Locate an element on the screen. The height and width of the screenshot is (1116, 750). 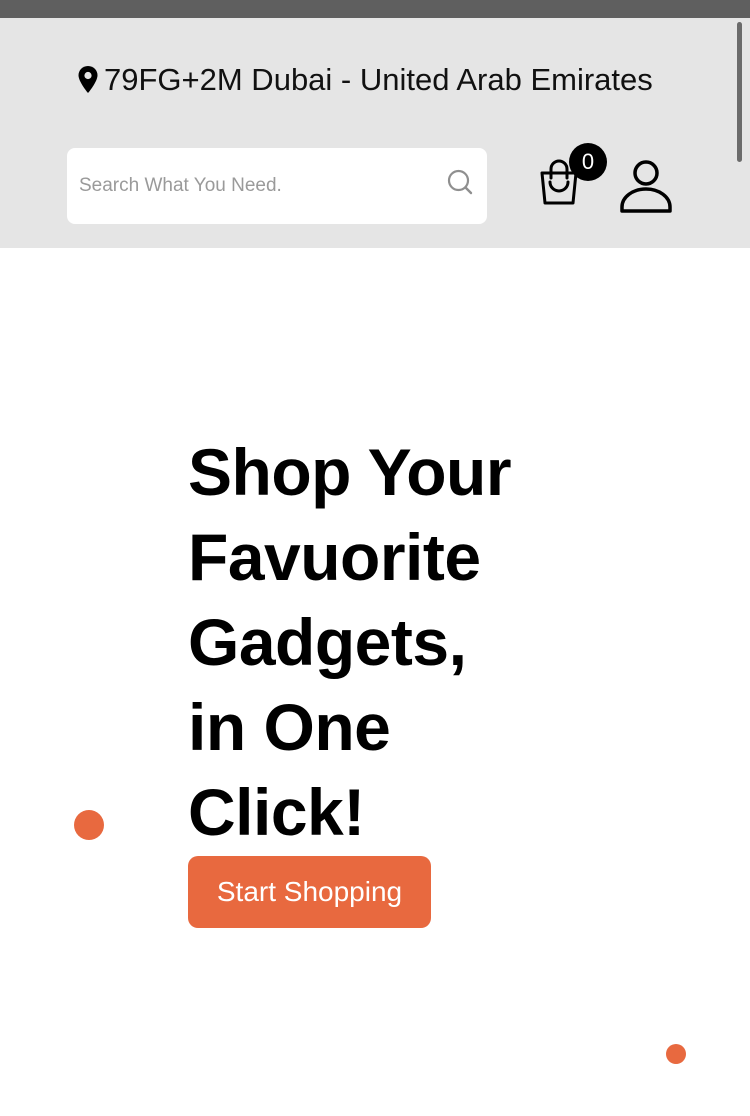
scrollbar is located at coordinates (739, 92).